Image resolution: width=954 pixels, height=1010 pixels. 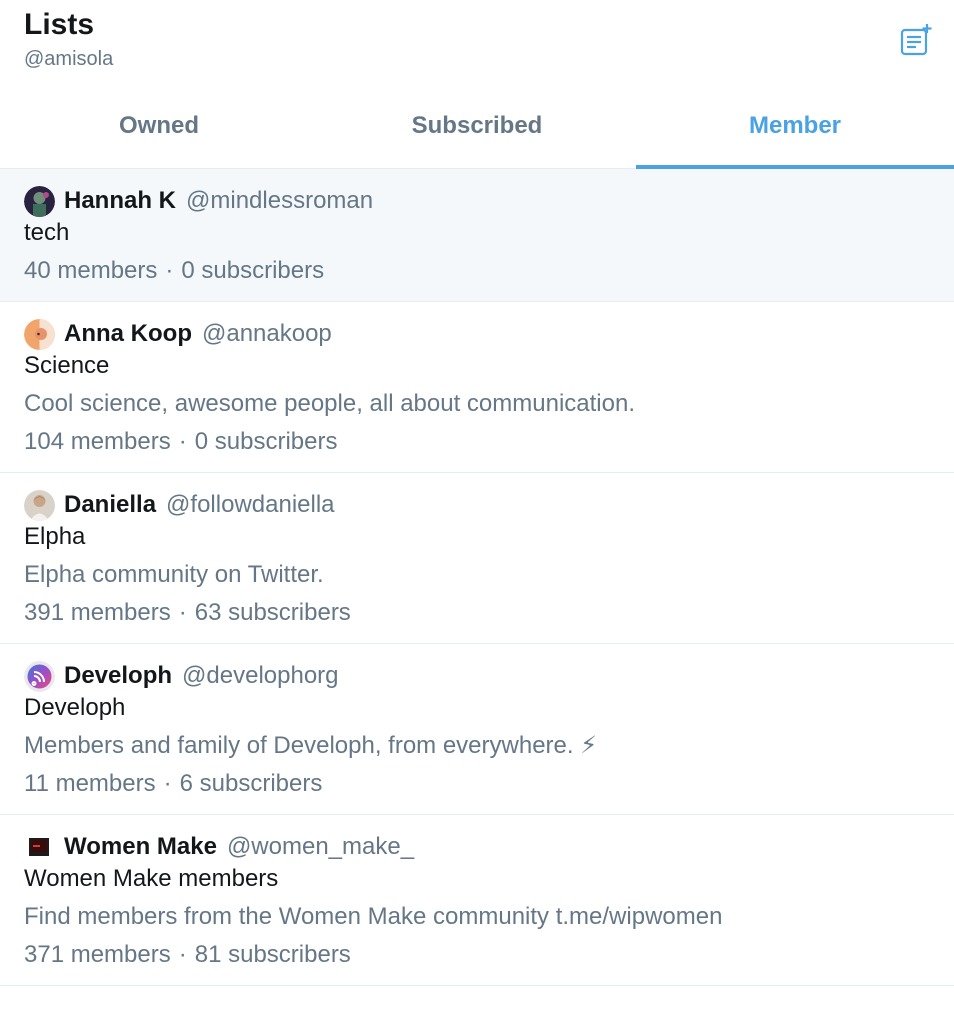 I want to click on owner-name: Developh, so click(x=118, y=676).